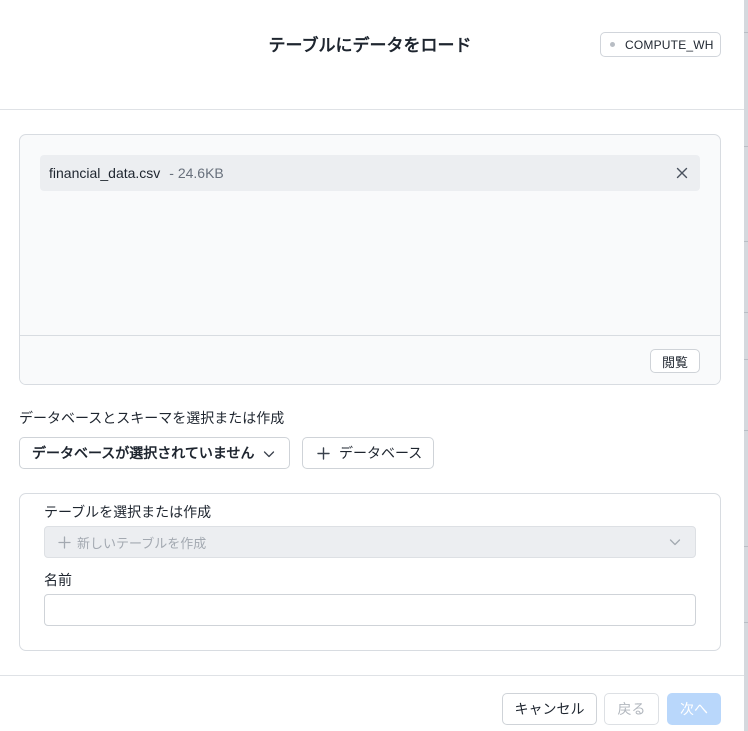  I want to click on table-name-input, so click(370, 610).